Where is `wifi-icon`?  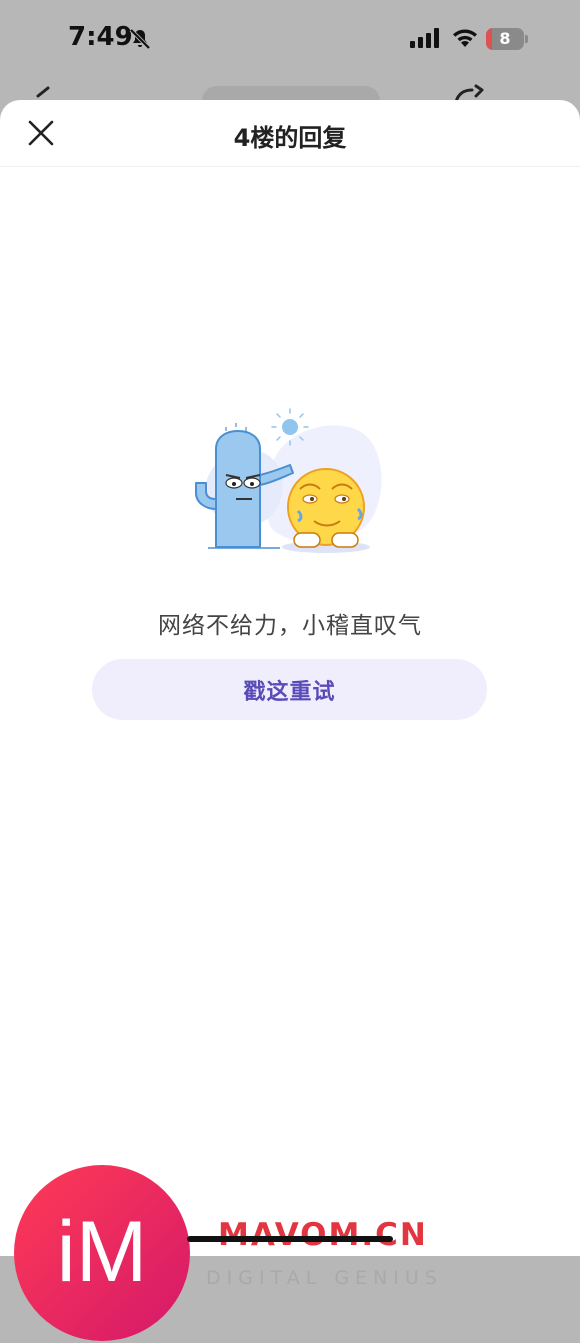
wifi-icon is located at coordinates (465, 38).